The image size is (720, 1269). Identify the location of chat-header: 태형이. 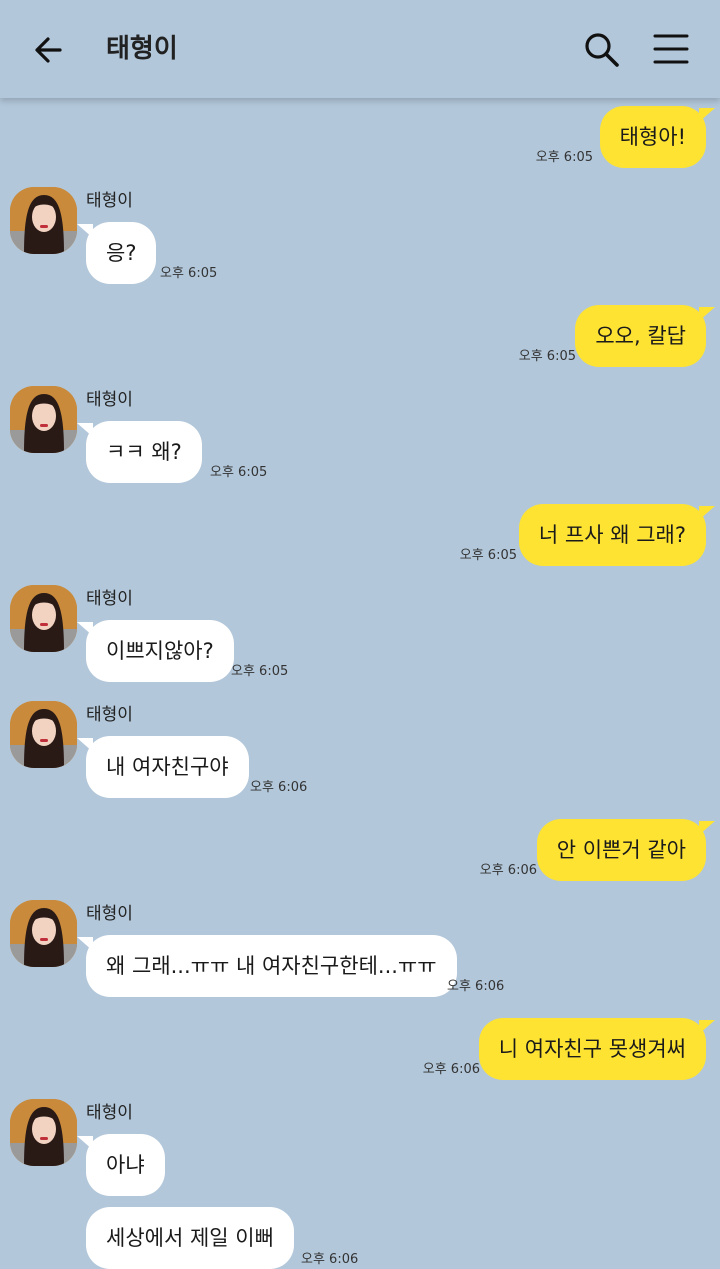
(360, 49).